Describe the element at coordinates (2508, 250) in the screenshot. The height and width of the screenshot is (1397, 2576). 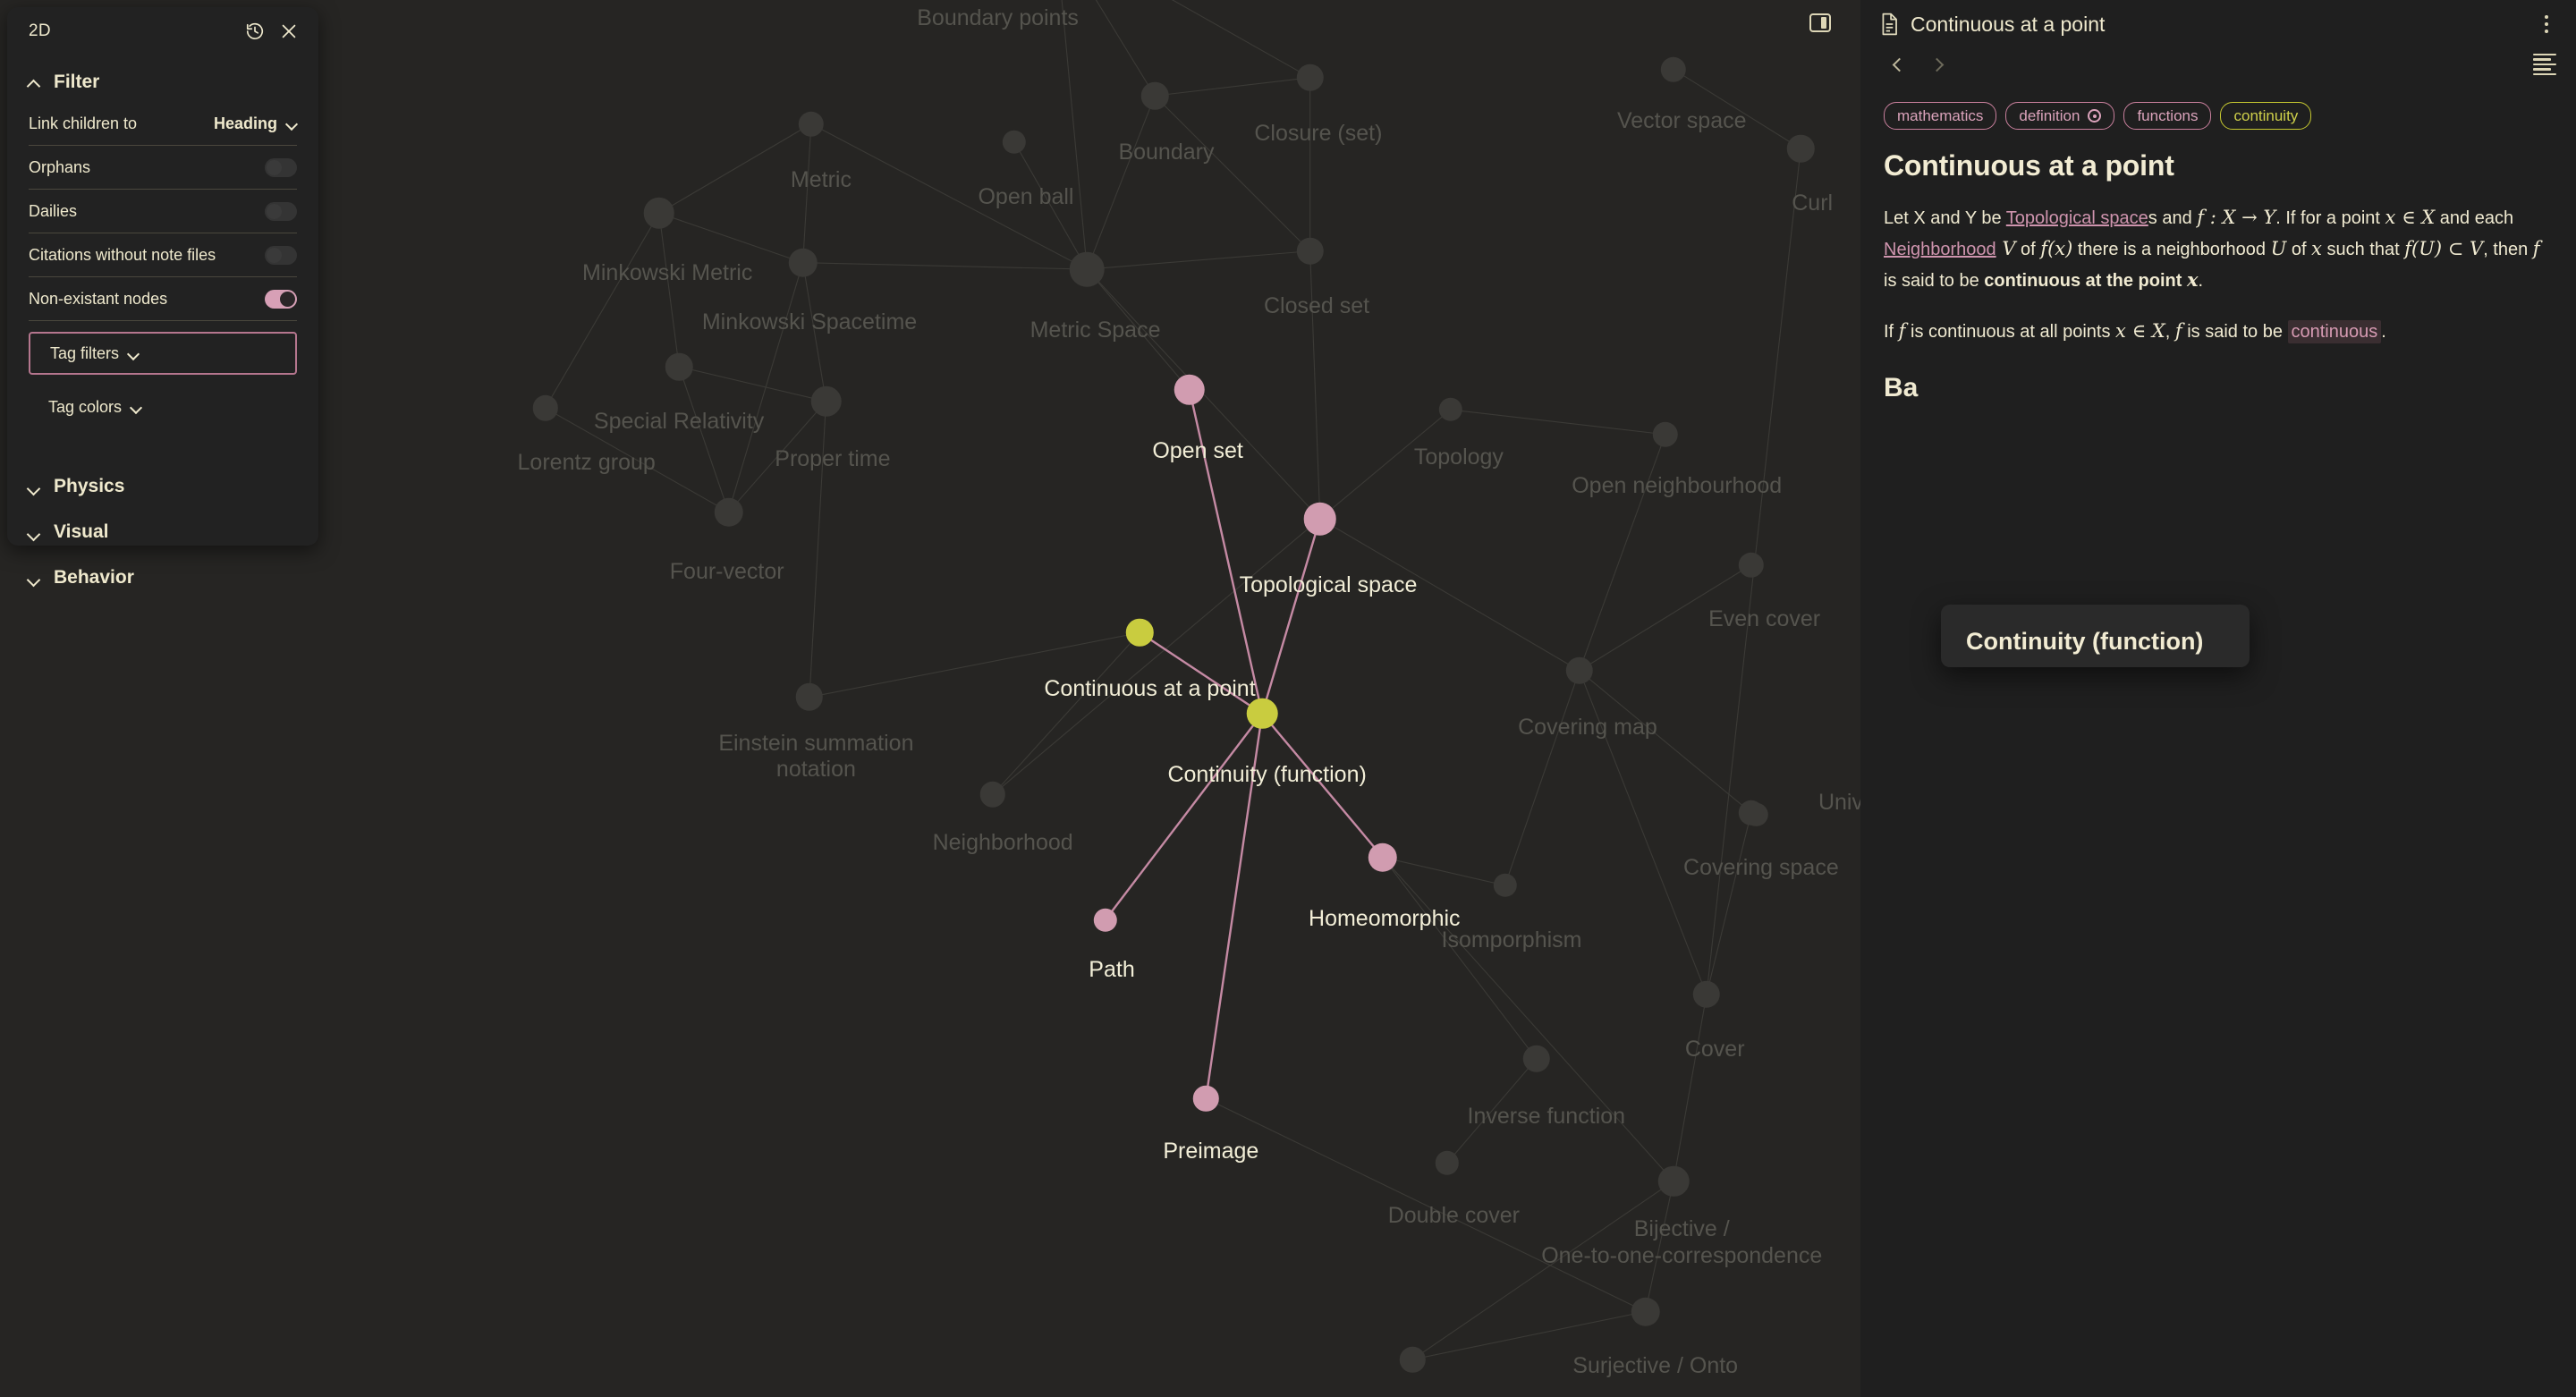
I see `text: , then` at that location.